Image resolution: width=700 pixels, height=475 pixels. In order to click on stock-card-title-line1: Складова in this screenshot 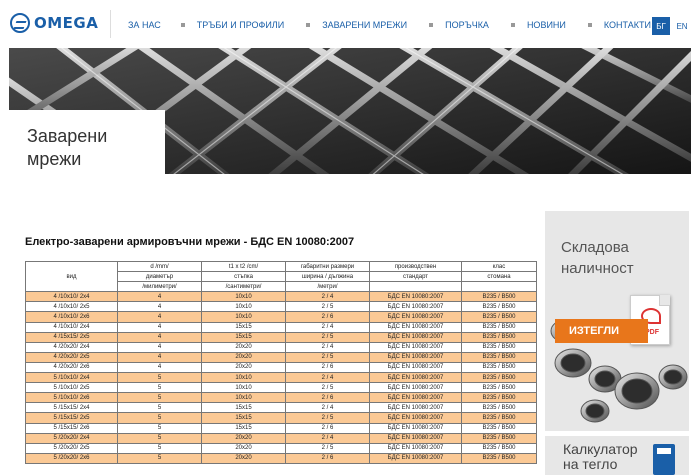, I will do `click(595, 247)`.